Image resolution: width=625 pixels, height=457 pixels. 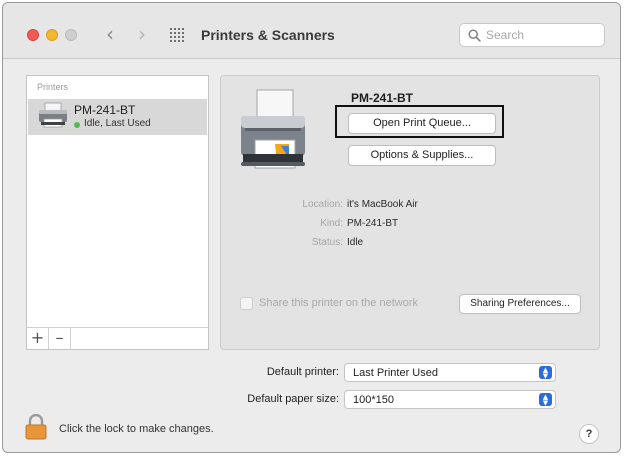 What do you see at coordinates (142, 34) in the screenshot?
I see `forward-button: ›` at bounding box center [142, 34].